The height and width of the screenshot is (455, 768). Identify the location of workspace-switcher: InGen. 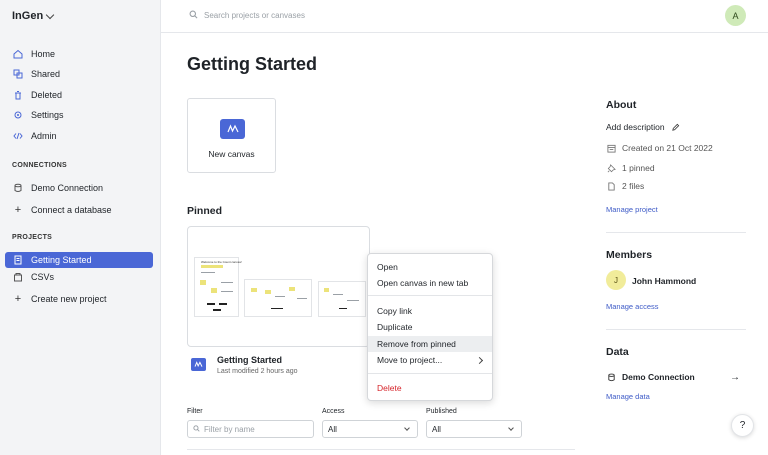
(33, 16).